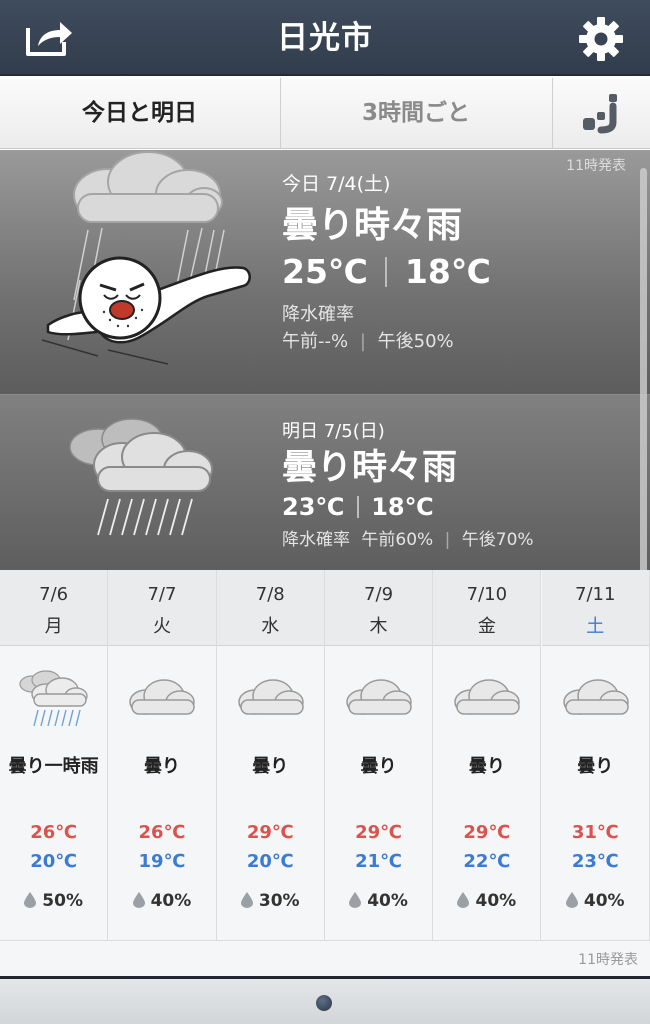  What do you see at coordinates (315, 341) in the screenshot?
I see `today-pop-am: 午前--%` at bounding box center [315, 341].